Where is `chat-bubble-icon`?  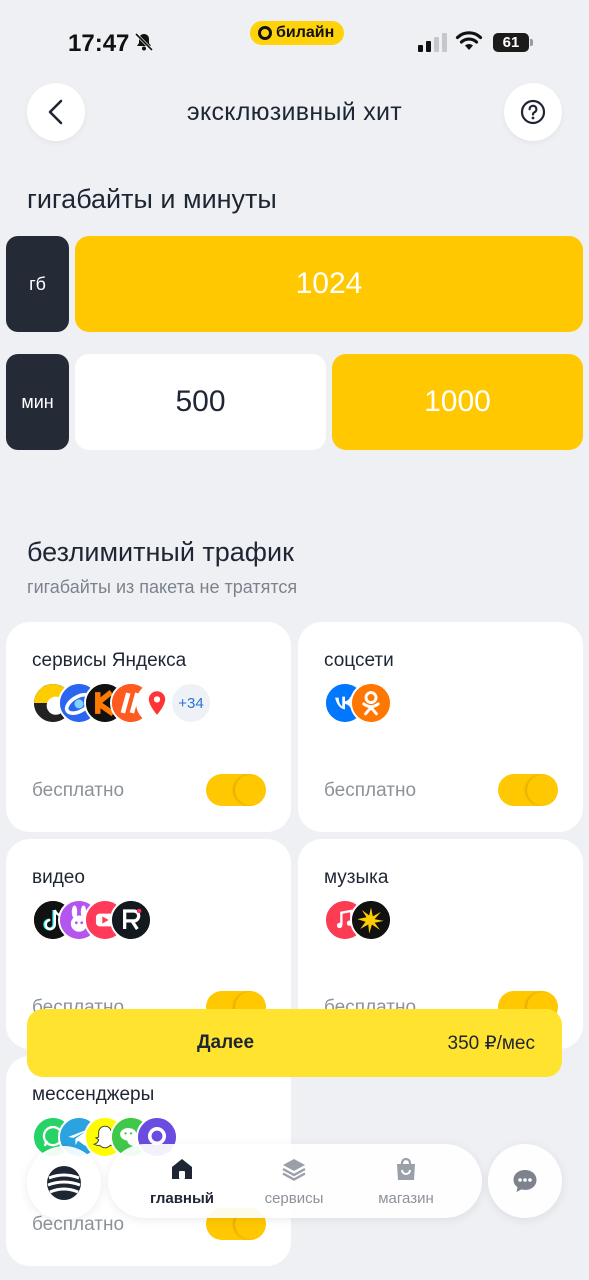
chat-bubble-icon is located at coordinates (525, 1181).